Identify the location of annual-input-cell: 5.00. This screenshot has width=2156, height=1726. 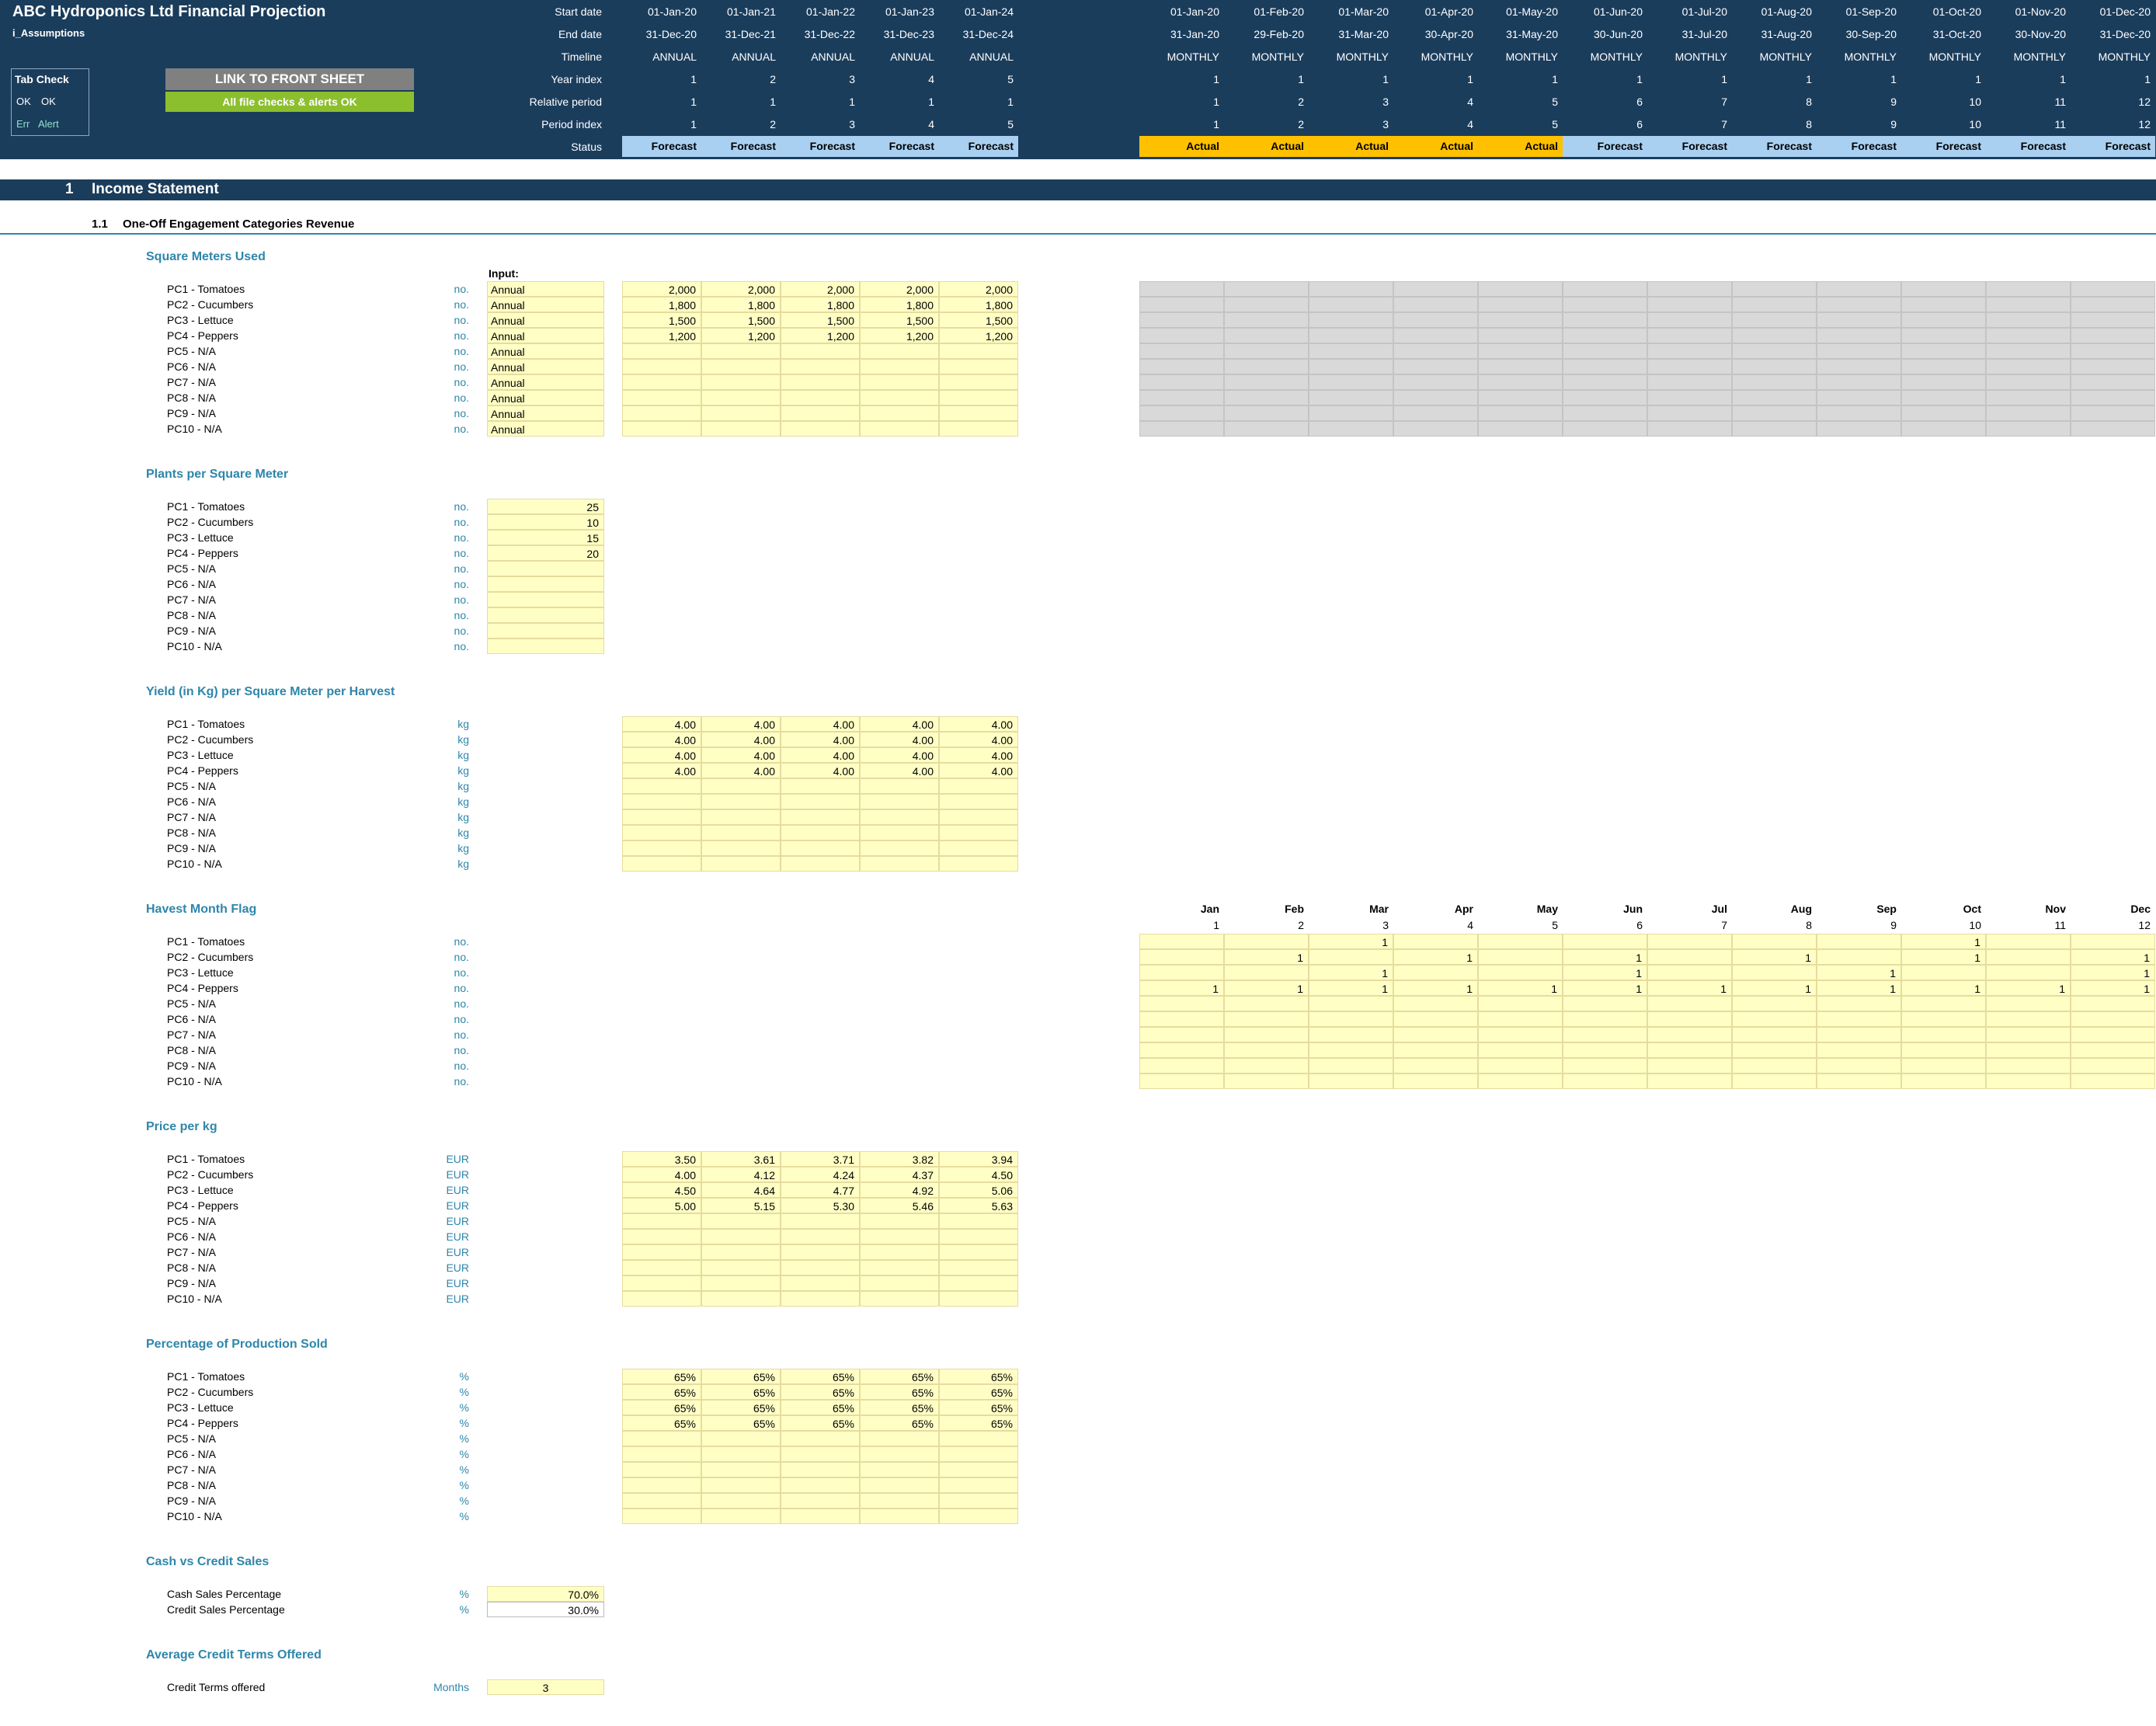
(661, 1205).